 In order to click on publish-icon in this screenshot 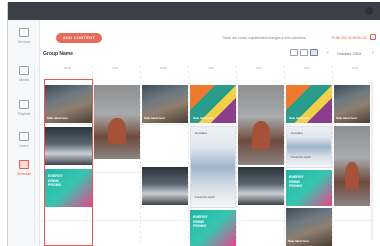, I will do `click(373, 37)`.